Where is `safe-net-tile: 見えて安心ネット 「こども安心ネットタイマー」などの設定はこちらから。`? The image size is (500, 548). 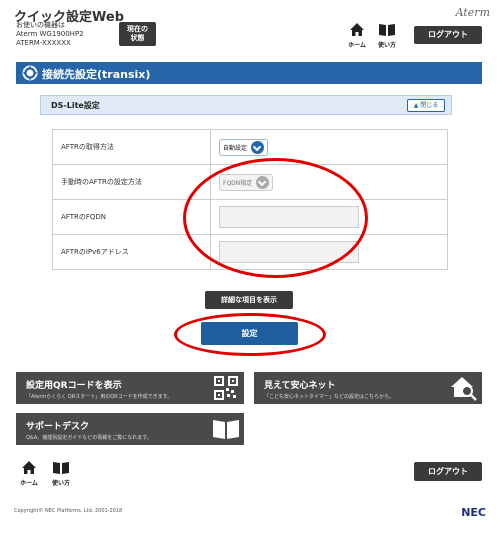 safe-net-tile: 見えて安心ネット 「こども安心ネットタイマー」などの設定はこちらから。 is located at coordinates (368, 388).